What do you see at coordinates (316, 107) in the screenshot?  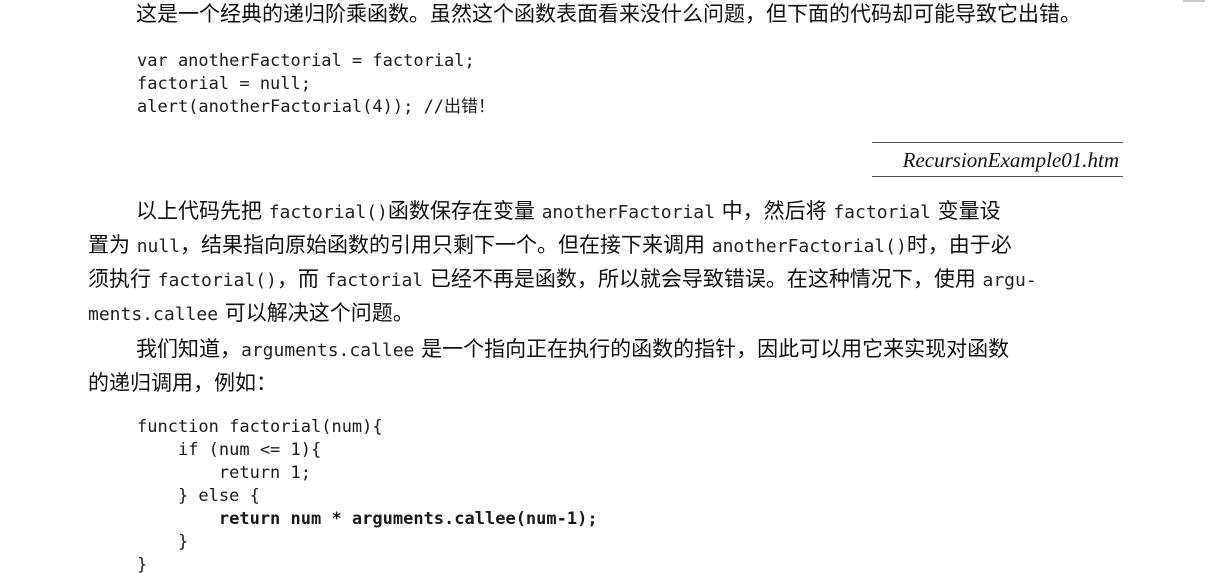 I see `code-line: alert(anotherFactorial(4)); //出错！` at bounding box center [316, 107].